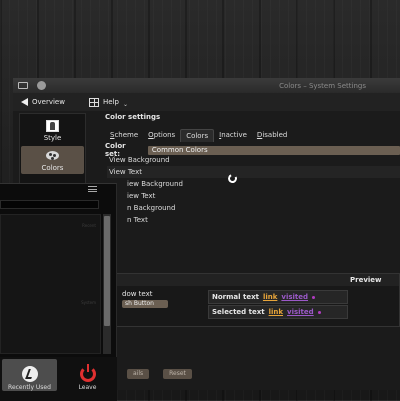 This screenshot has height=401, width=400. What do you see at coordinates (58, 379) in the screenshot?
I see `launcher-tabs: Recently Used Leave` at bounding box center [58, 379].